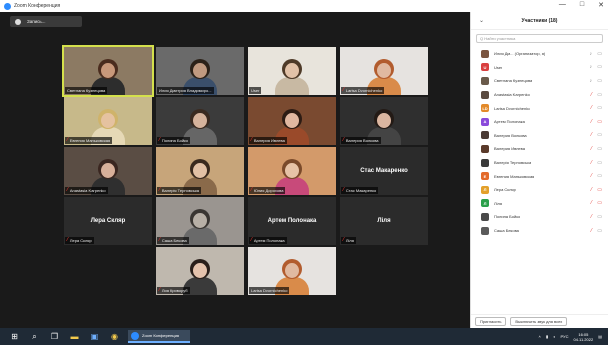 This screenshot has width=608, height=345. Describe the element at coordinates (600, 336) in the screenshot. I see `notification-icon: ▤` at that location.